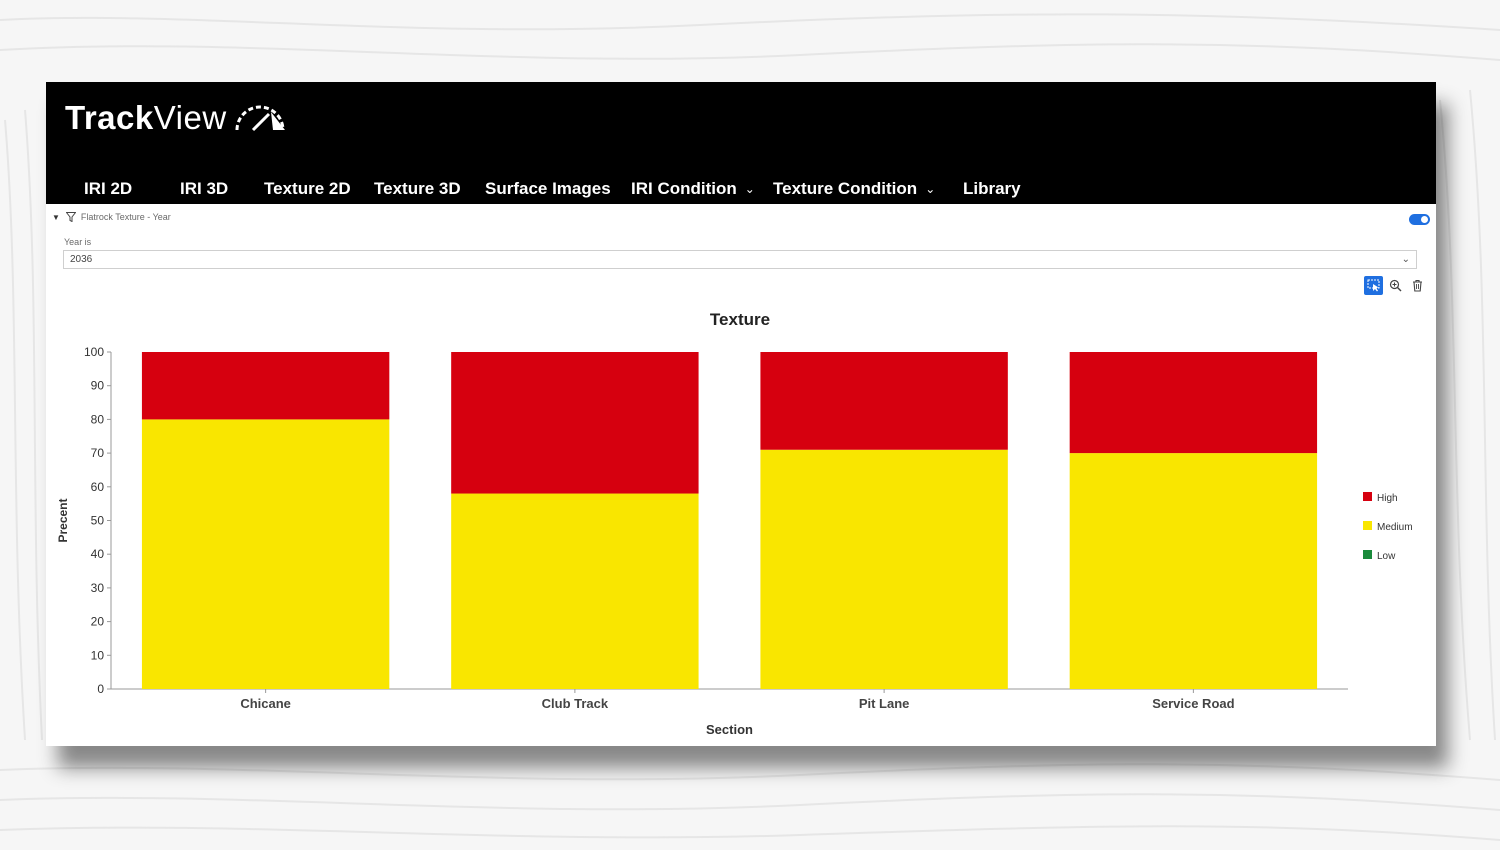  What do you see at coordinates (729, 729) in the screenshot?
I see `x-axis-label: Section` at bounding box center [729, 729].